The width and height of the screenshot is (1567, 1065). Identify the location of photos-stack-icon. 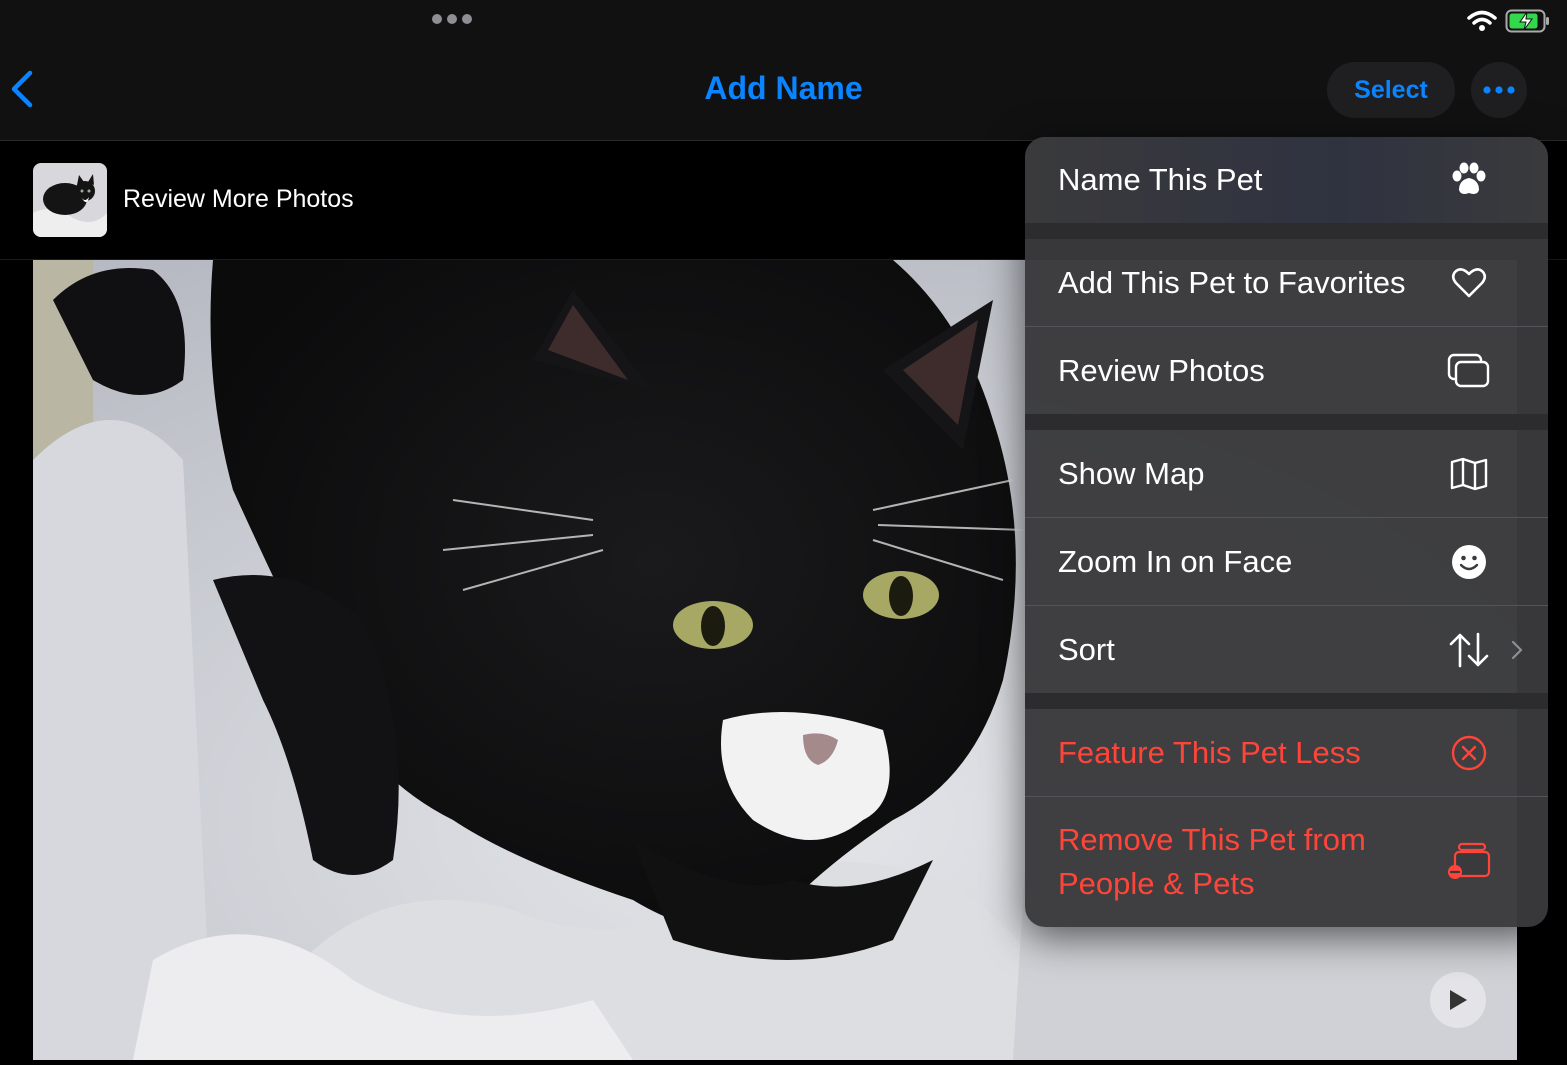
(1469, 371).